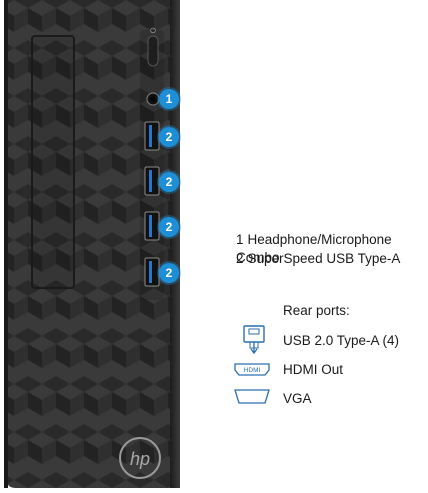  I want to click on legend-number: 2, so click(240, 258).